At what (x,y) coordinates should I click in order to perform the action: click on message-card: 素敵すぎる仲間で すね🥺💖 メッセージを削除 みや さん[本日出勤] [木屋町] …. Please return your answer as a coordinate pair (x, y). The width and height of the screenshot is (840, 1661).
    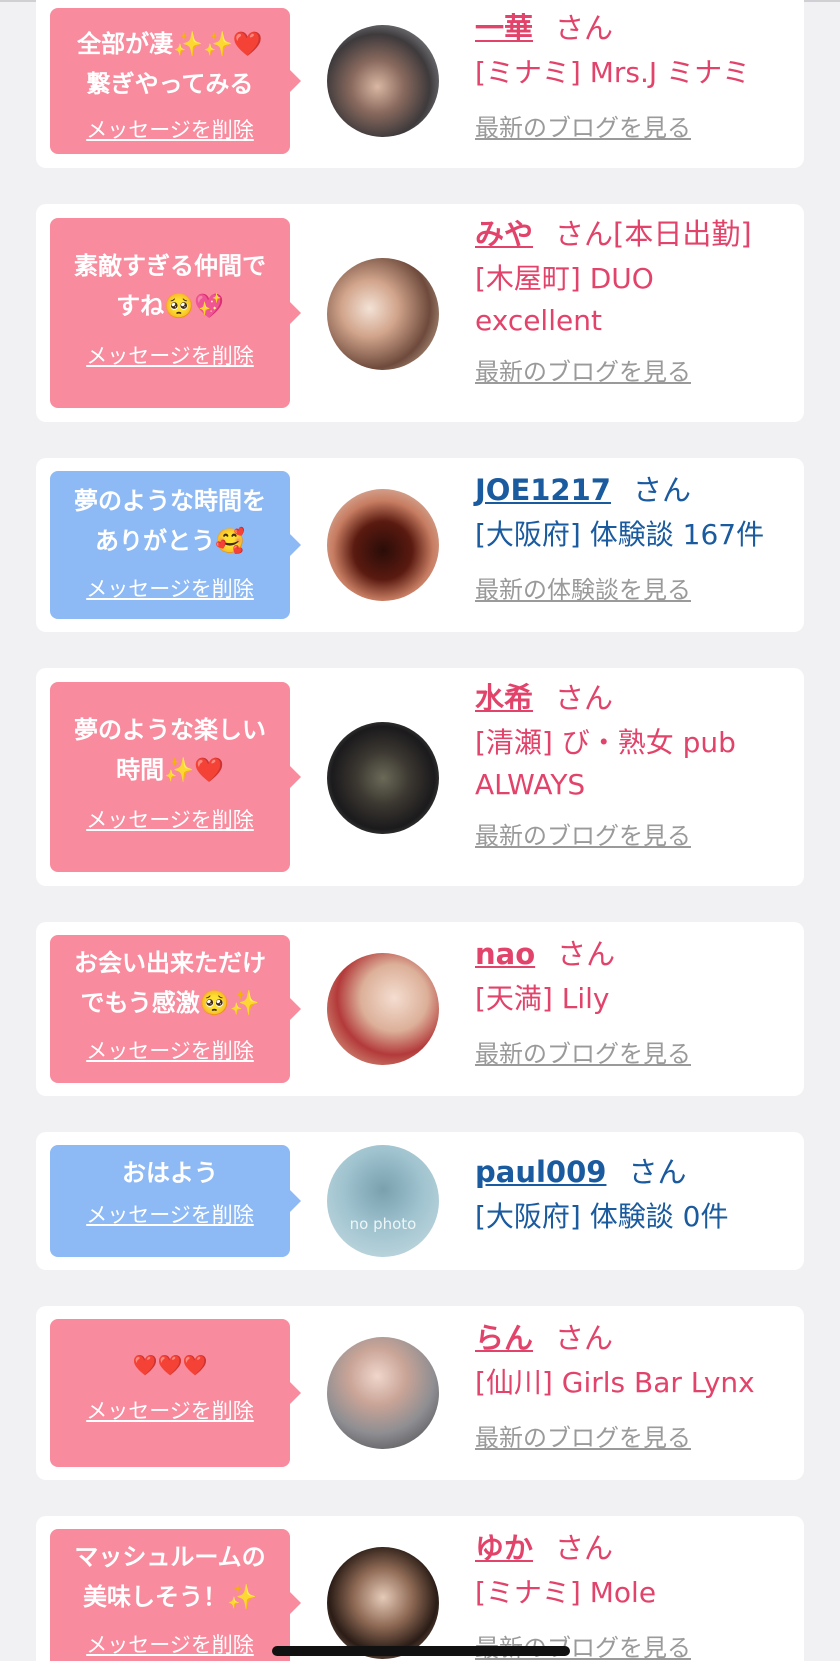
    Looking at the image, I should click on (420, 313).